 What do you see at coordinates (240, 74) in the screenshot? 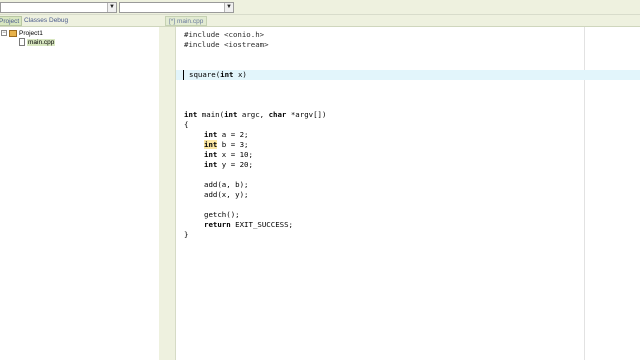
I see `code-text: x)` at bounding box center [240, 74].